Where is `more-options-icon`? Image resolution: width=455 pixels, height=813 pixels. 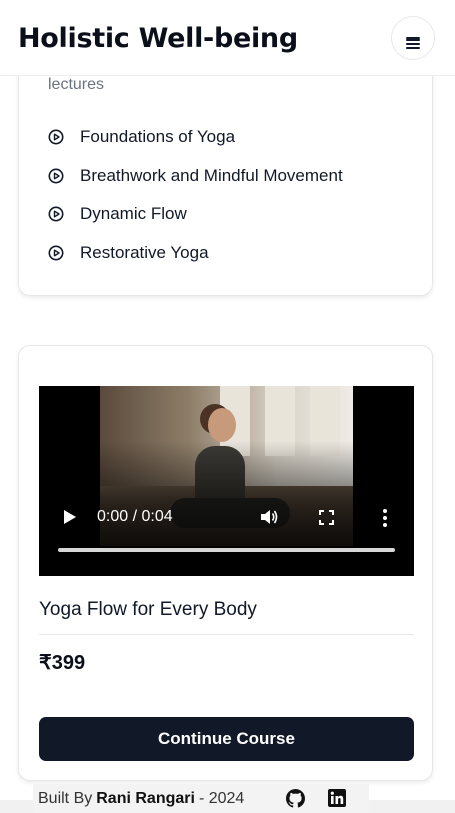
more-options-icon is located at coordinates (385, 518).